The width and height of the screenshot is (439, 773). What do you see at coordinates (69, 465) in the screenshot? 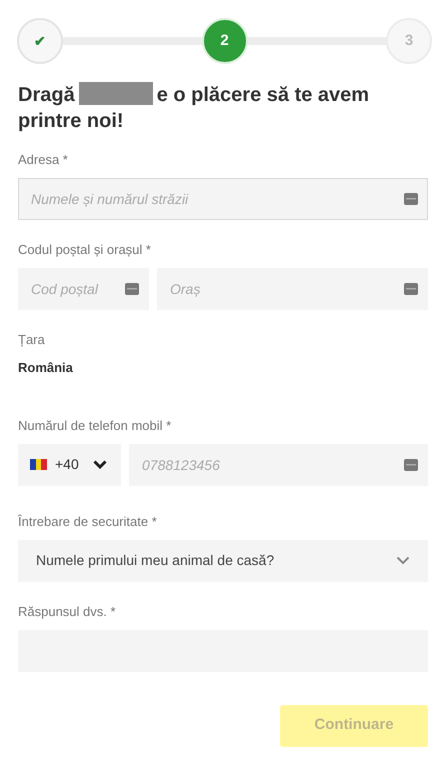
I see `country-code-dropdown: +40` at bounding box center [69, 465].